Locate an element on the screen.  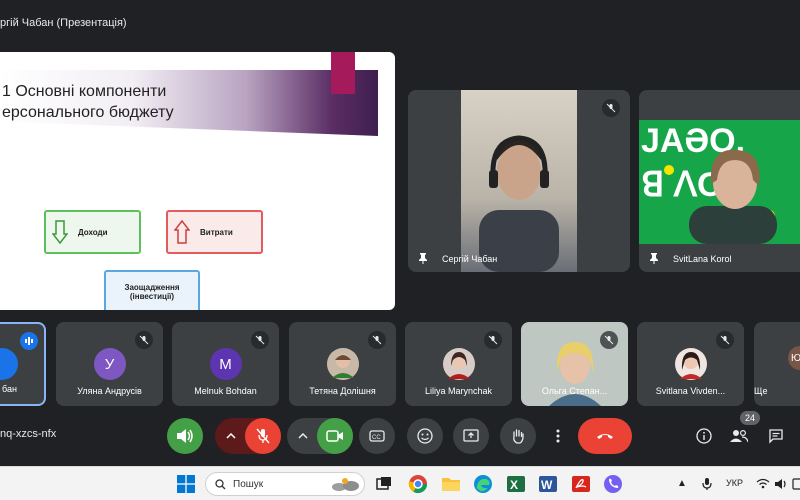
meeting-info-button is located at coordinates (704, 436).